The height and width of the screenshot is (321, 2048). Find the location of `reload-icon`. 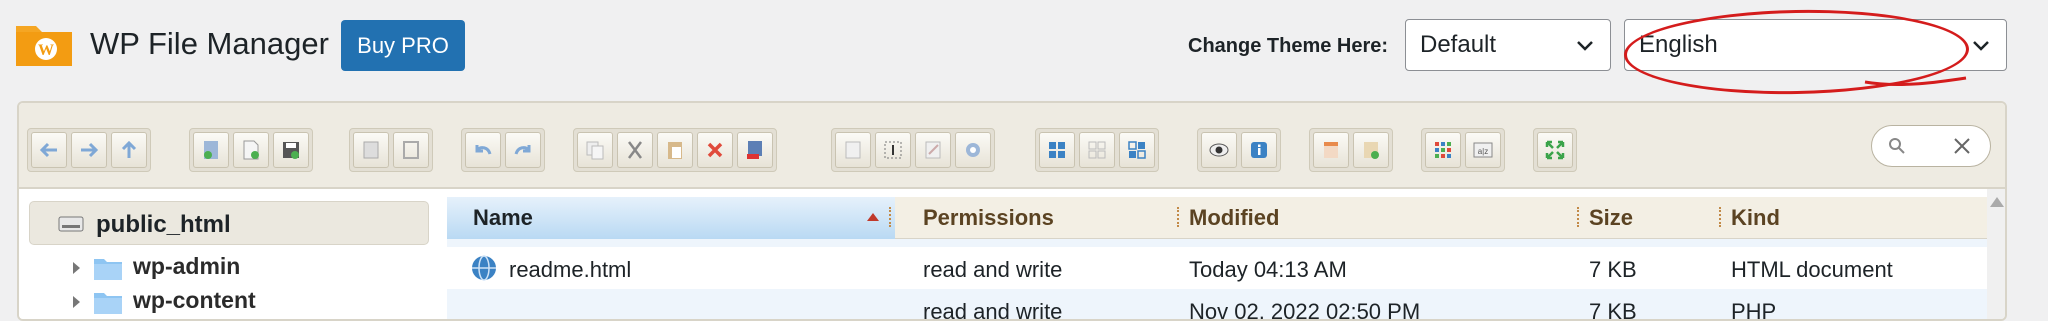

reload-icon is located at coordinates (211, 150).